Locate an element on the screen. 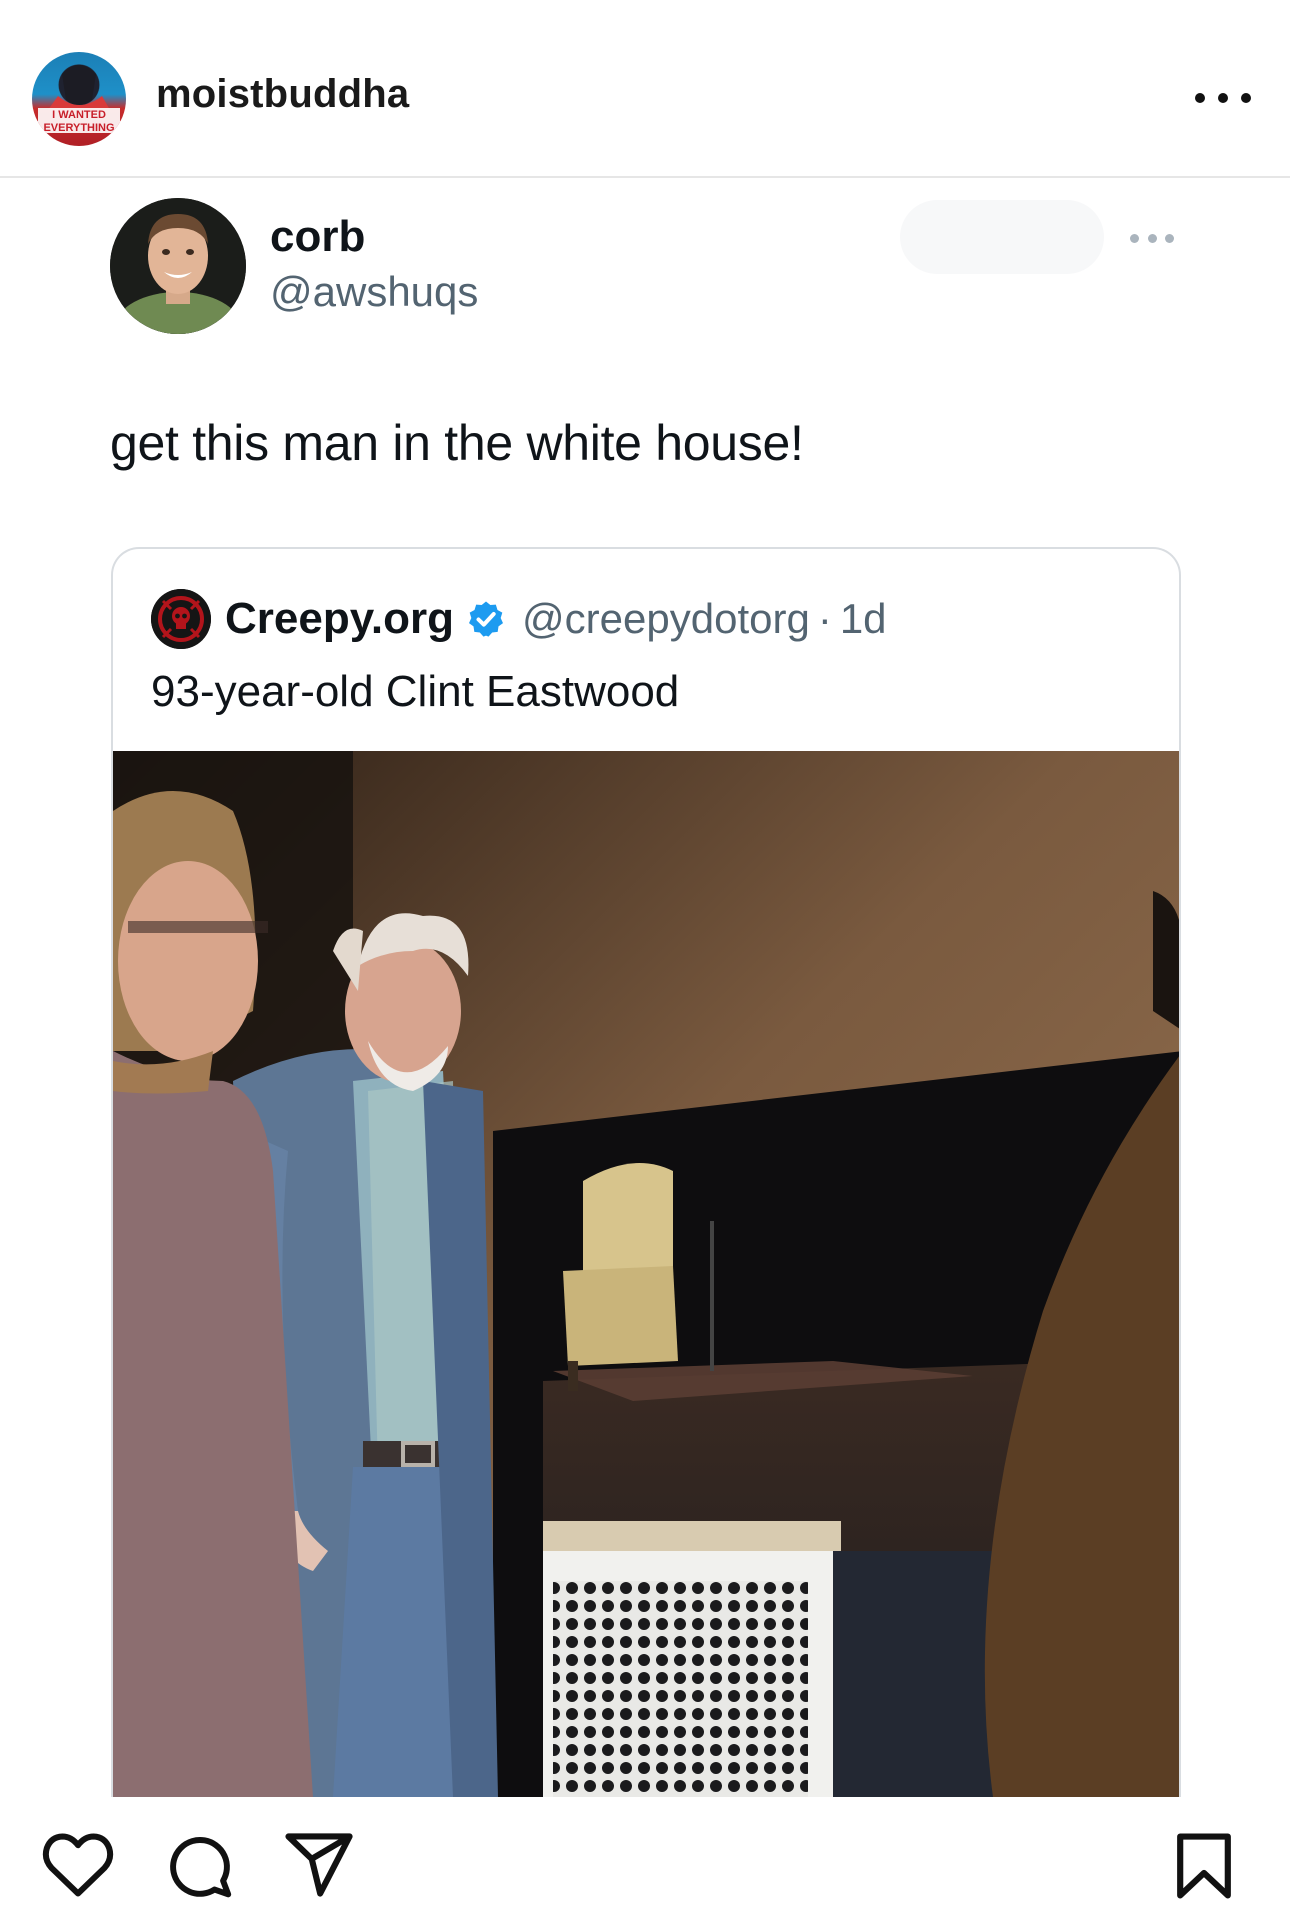  author-portrait is located at coordinates (178, 266).